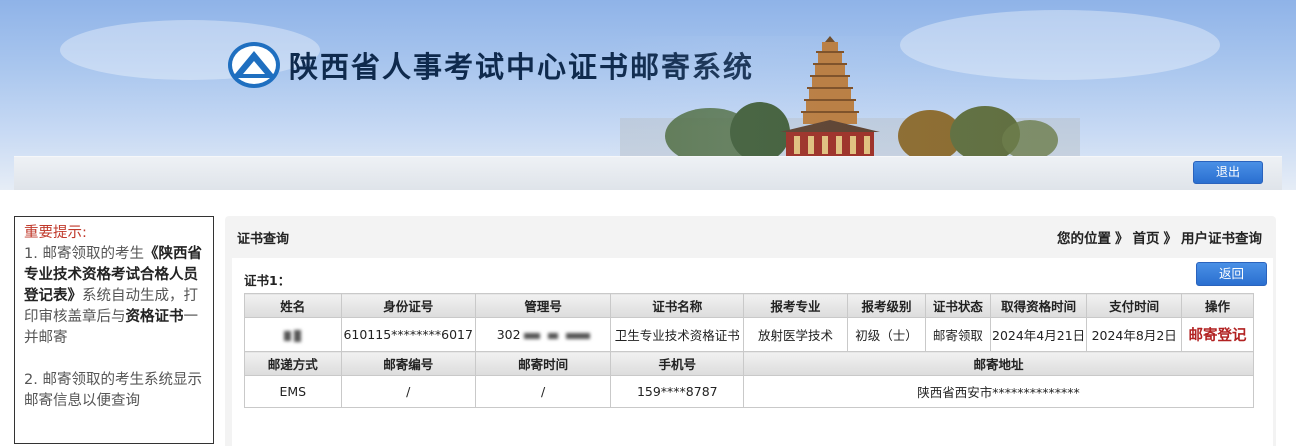 This screenshot has height=446, width=1296. I want to click on cell-status: 邮寄领取, so click(958, 334).